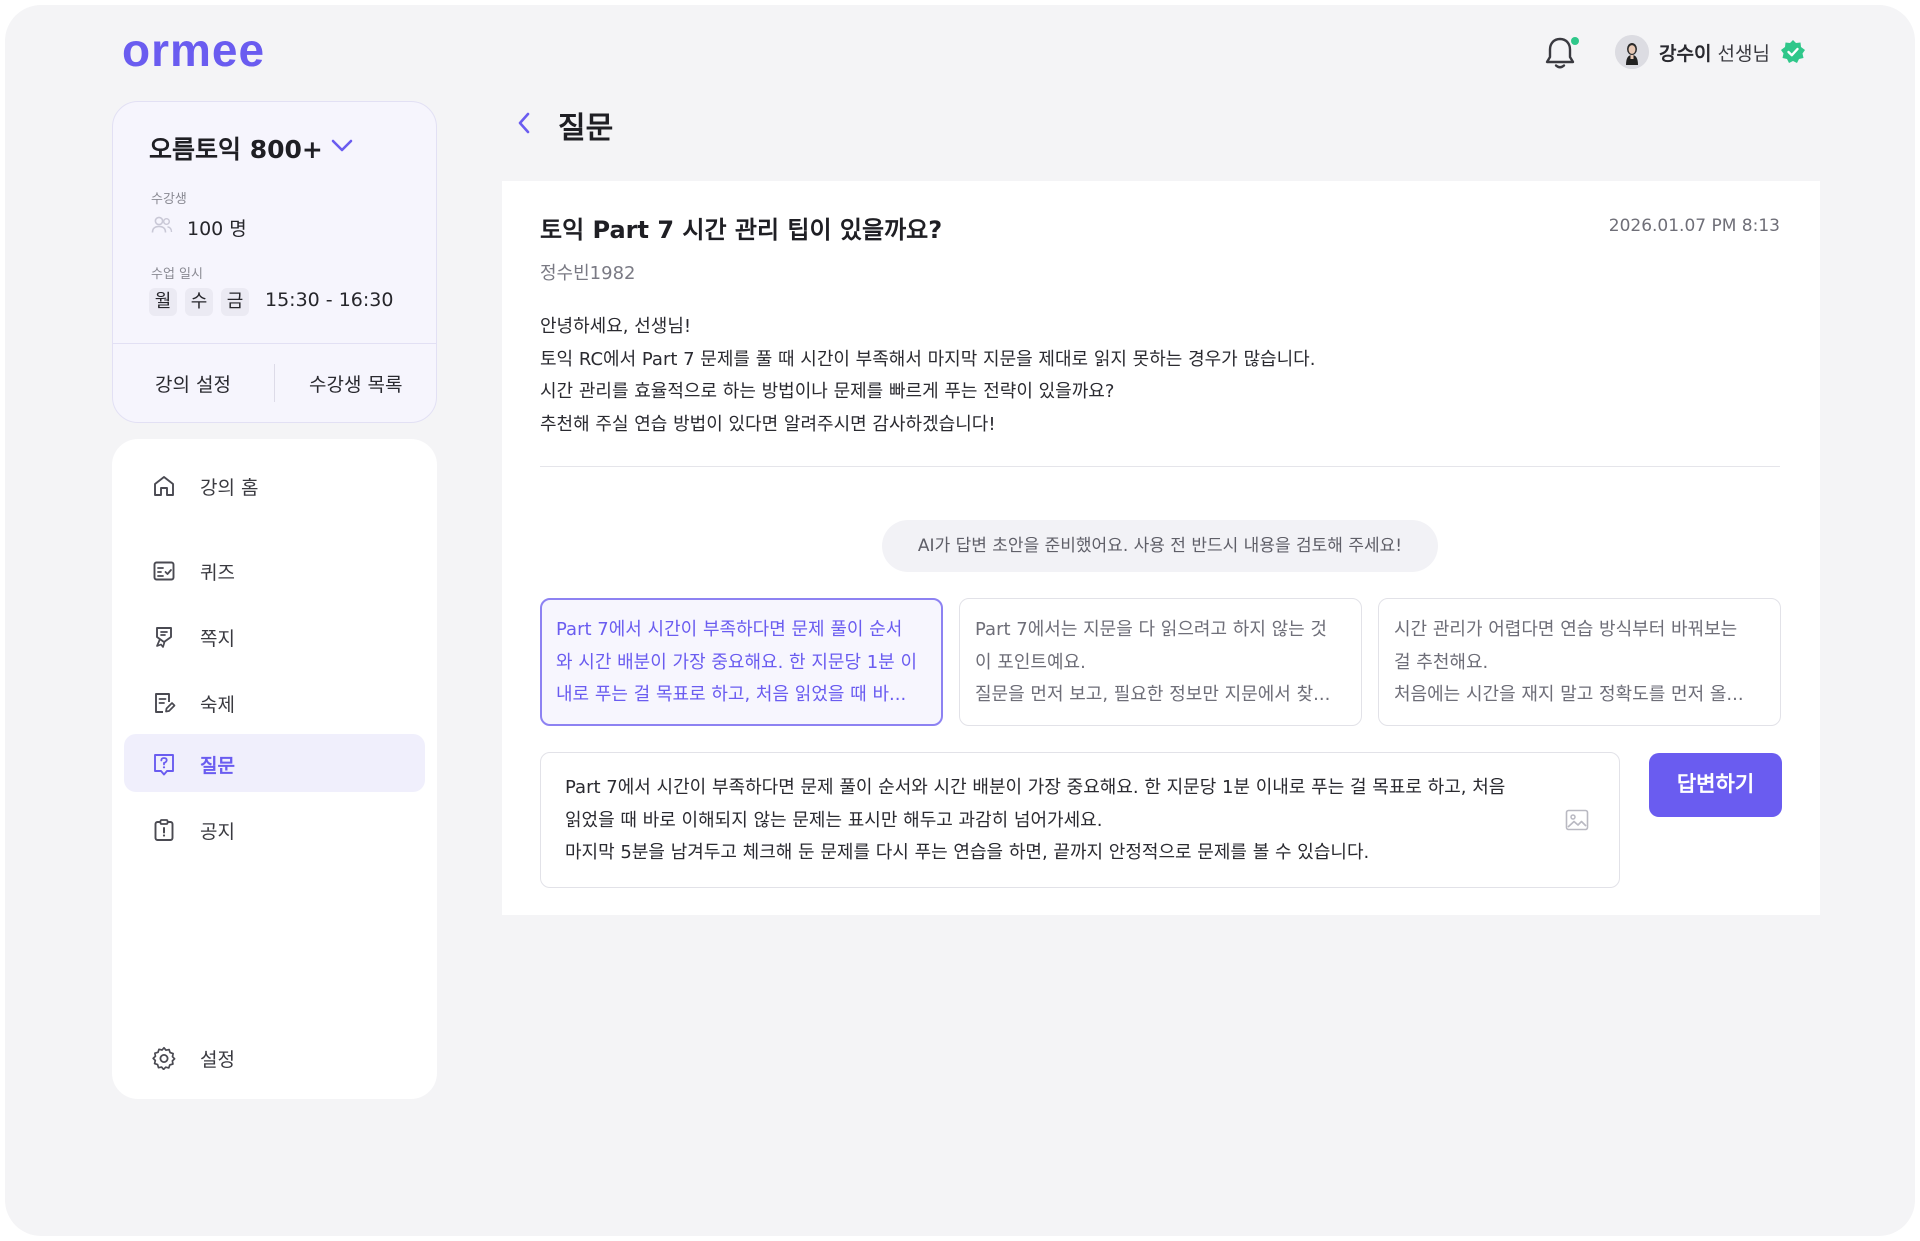  Describe the element at coordinates (162, 224) in the screenshot. I see `users-icon` at that location.